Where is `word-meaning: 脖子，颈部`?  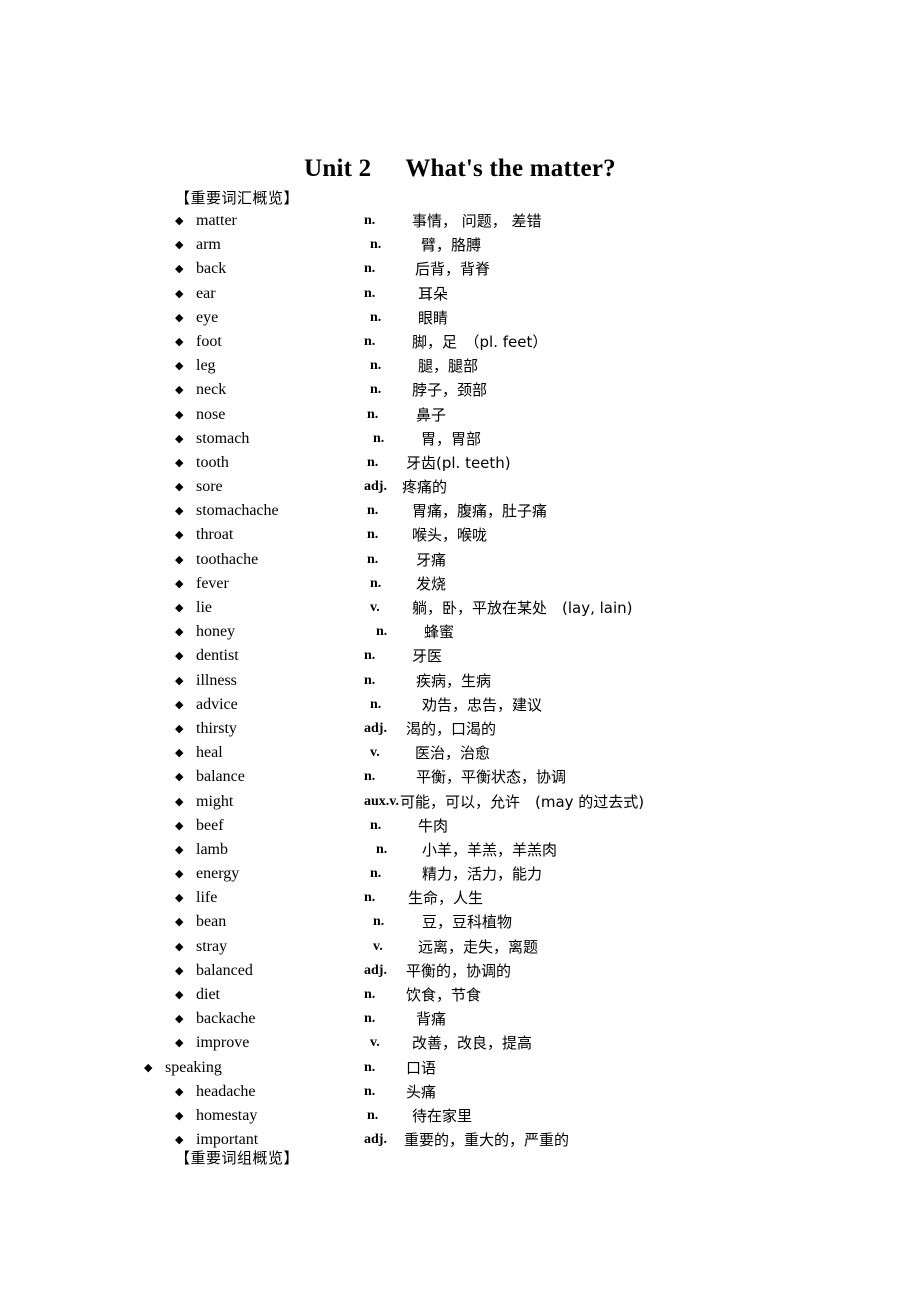
word-meaning: 脖子，颈部 is located at coordinates (450, 390).